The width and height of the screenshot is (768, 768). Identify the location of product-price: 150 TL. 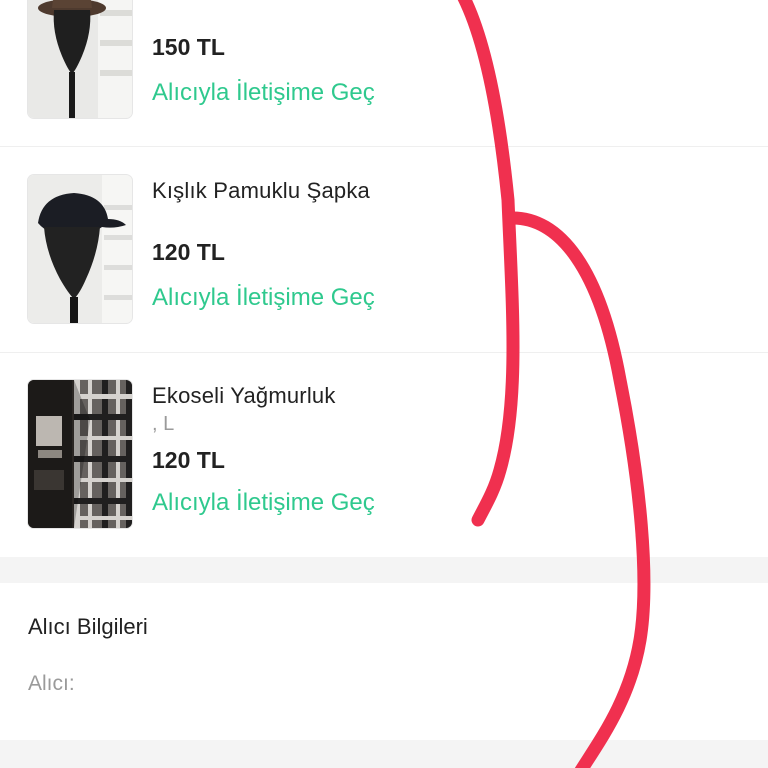
(188, 47).